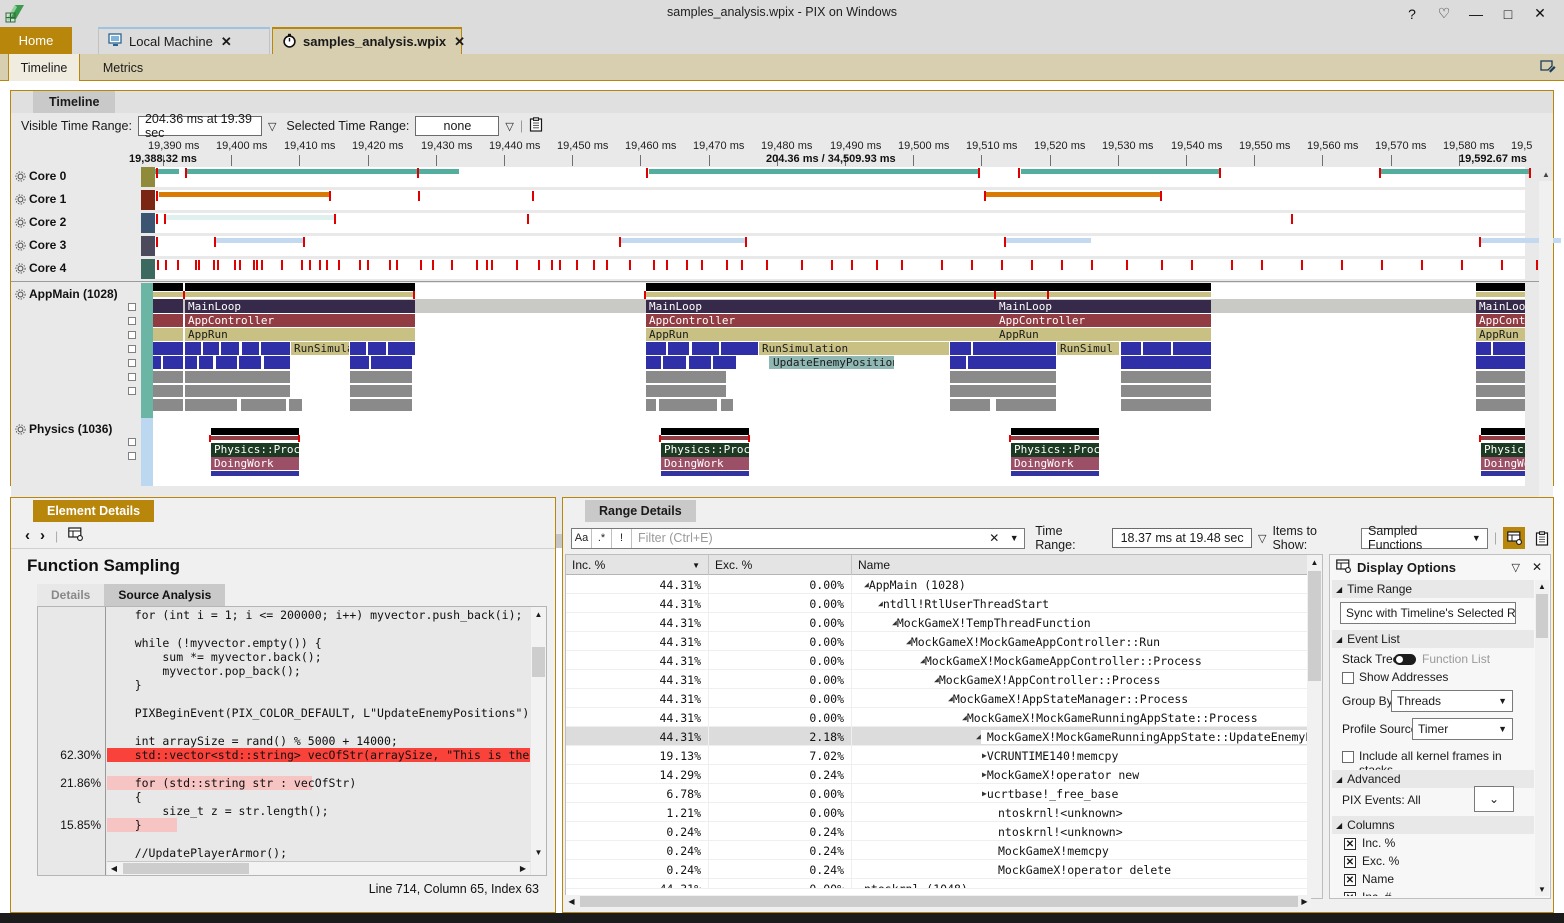  Describe the element at coordinates (1546, 350) in the screenshot. I see `timeline-vertical-scrollbar: ▲ ▼` at that location.